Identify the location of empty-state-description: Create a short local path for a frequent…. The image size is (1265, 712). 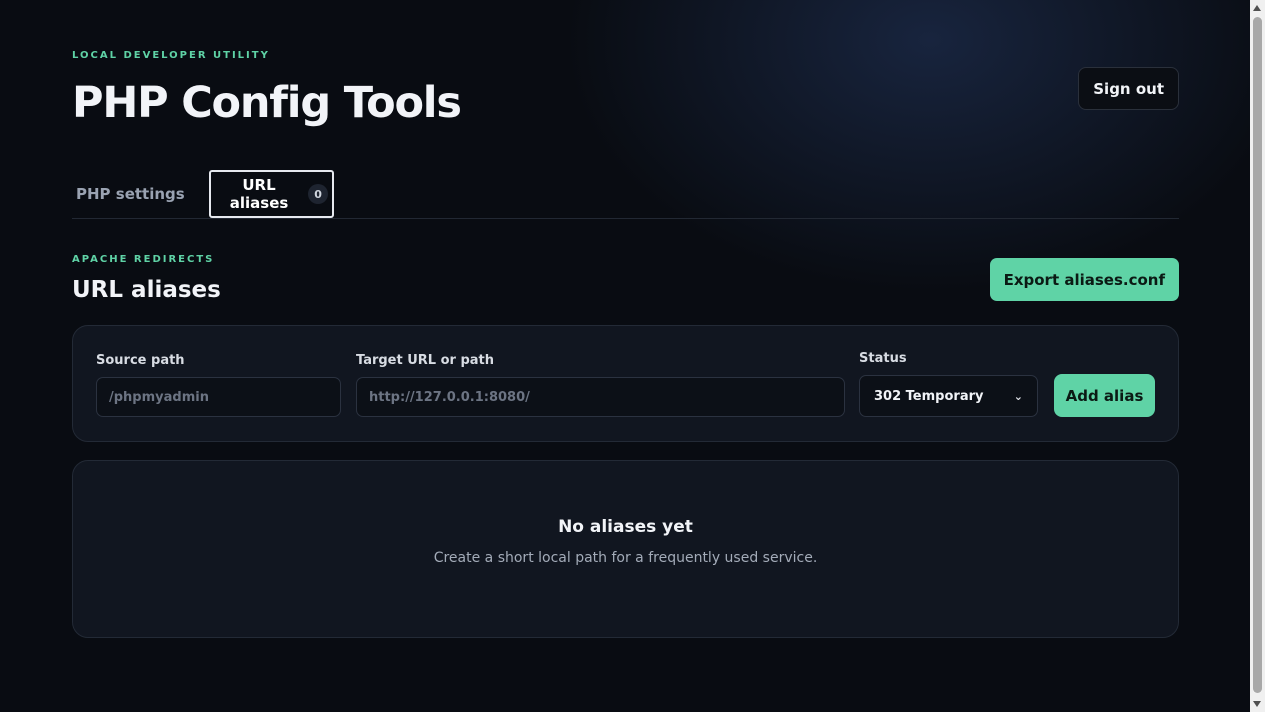
(625, 558).